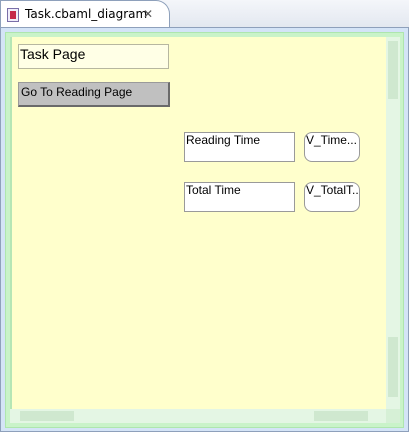 The image size is (409, 432). I want to click on vertical-scrollbar, so click(393, 223).